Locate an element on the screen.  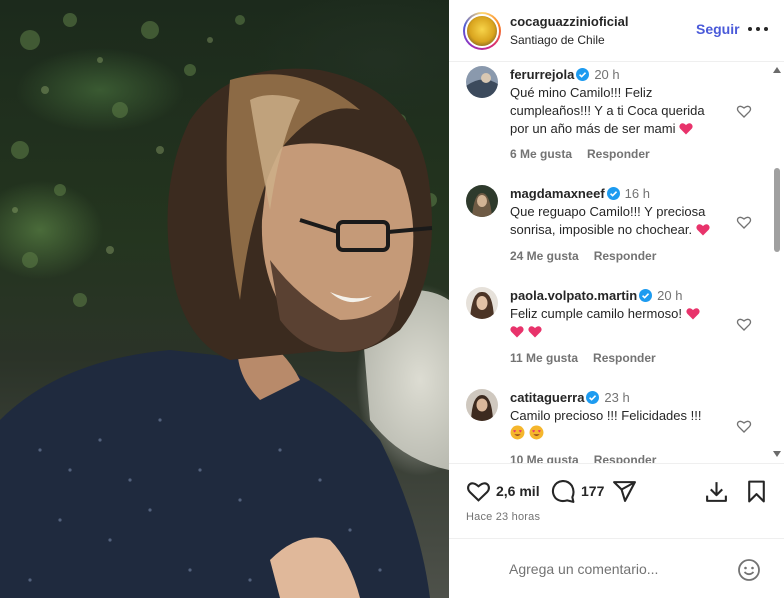
comment-text: Feliz cumple camilo hermoso! is located at coordinates (596, 313).